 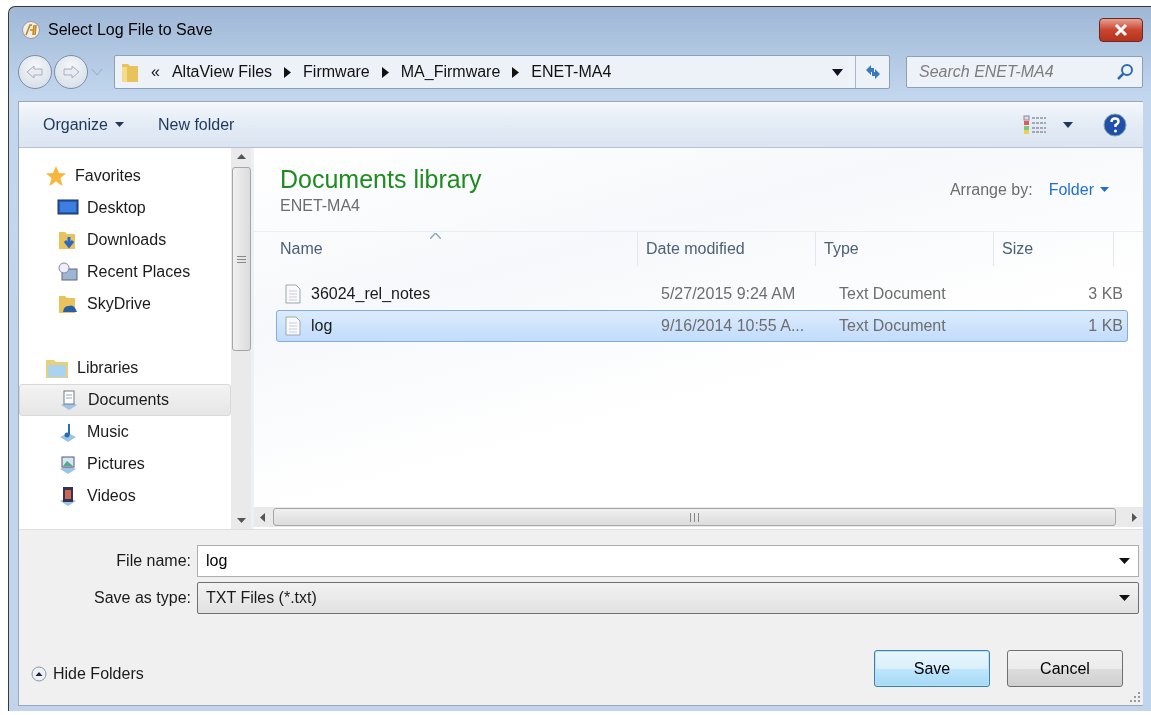 What do you see at coordinates (1054, 249) in the screenshot?
I see `column-header: Size` at bounding box center [1054, 249].